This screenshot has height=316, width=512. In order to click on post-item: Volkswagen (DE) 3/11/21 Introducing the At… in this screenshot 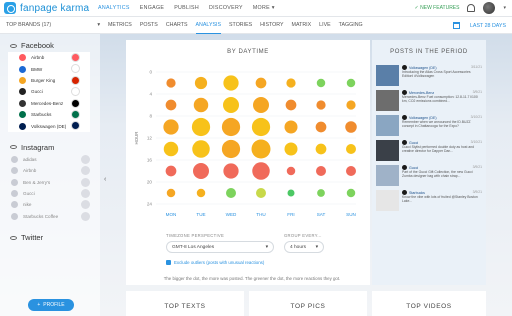, I will do `click(429, 77)`.